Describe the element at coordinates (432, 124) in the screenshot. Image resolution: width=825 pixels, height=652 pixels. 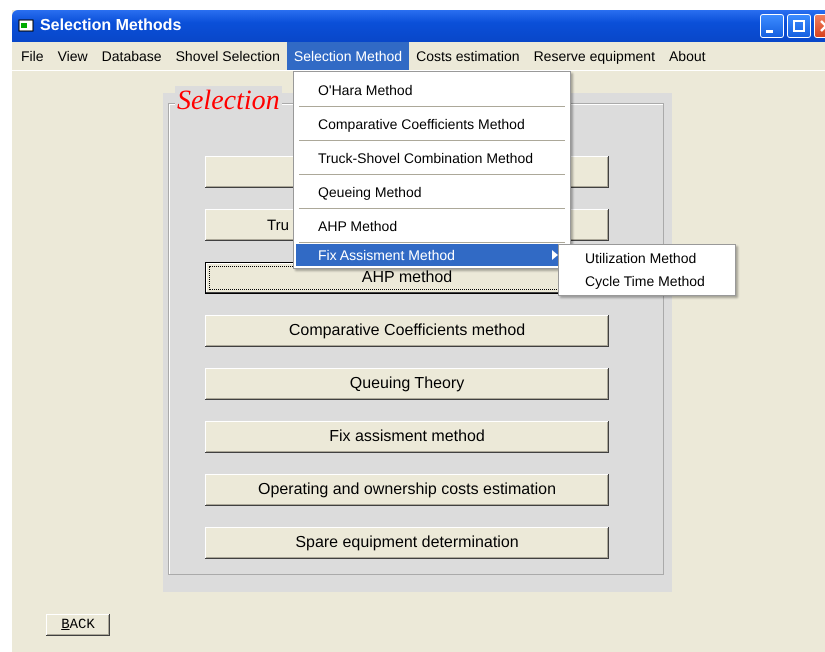
I see `menu-option: Comparative Coefficients Method` at that location.